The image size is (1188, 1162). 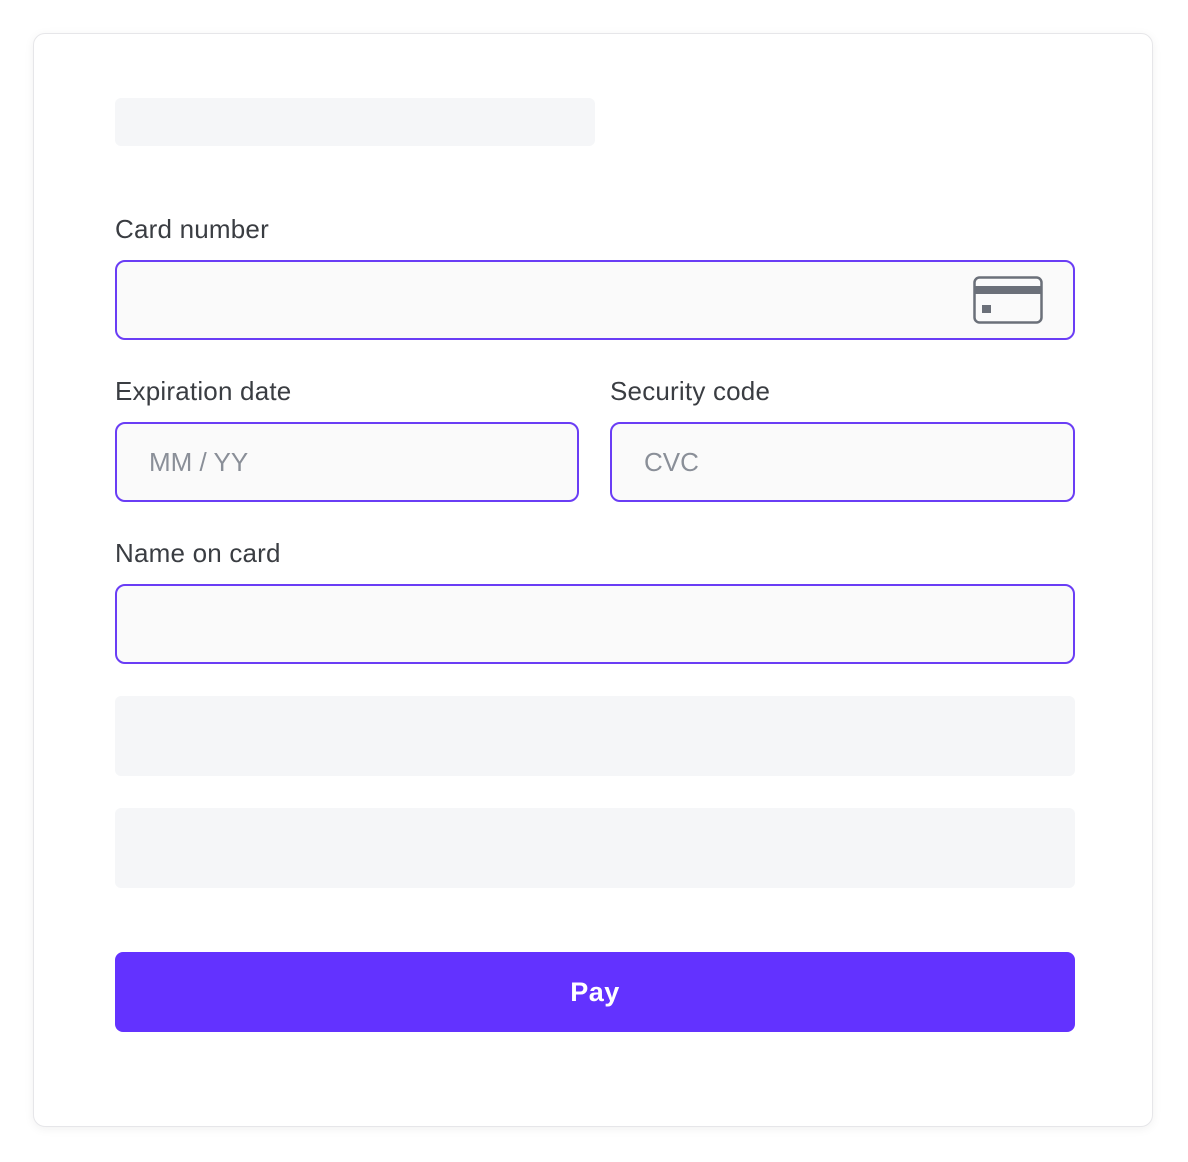 What do you see at coordinates (198, 553) in the screenshot?
I see `name-on-card-label: Name on card` at bounding box center [198, 553].